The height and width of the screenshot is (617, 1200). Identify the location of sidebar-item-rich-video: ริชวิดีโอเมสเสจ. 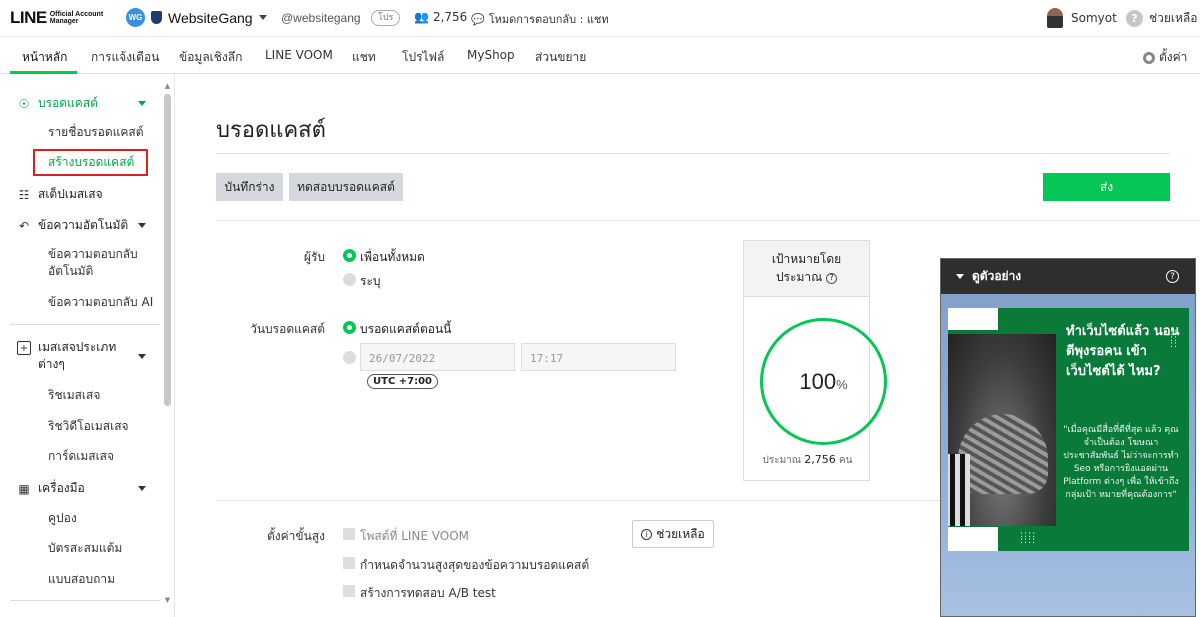
(88, 426).